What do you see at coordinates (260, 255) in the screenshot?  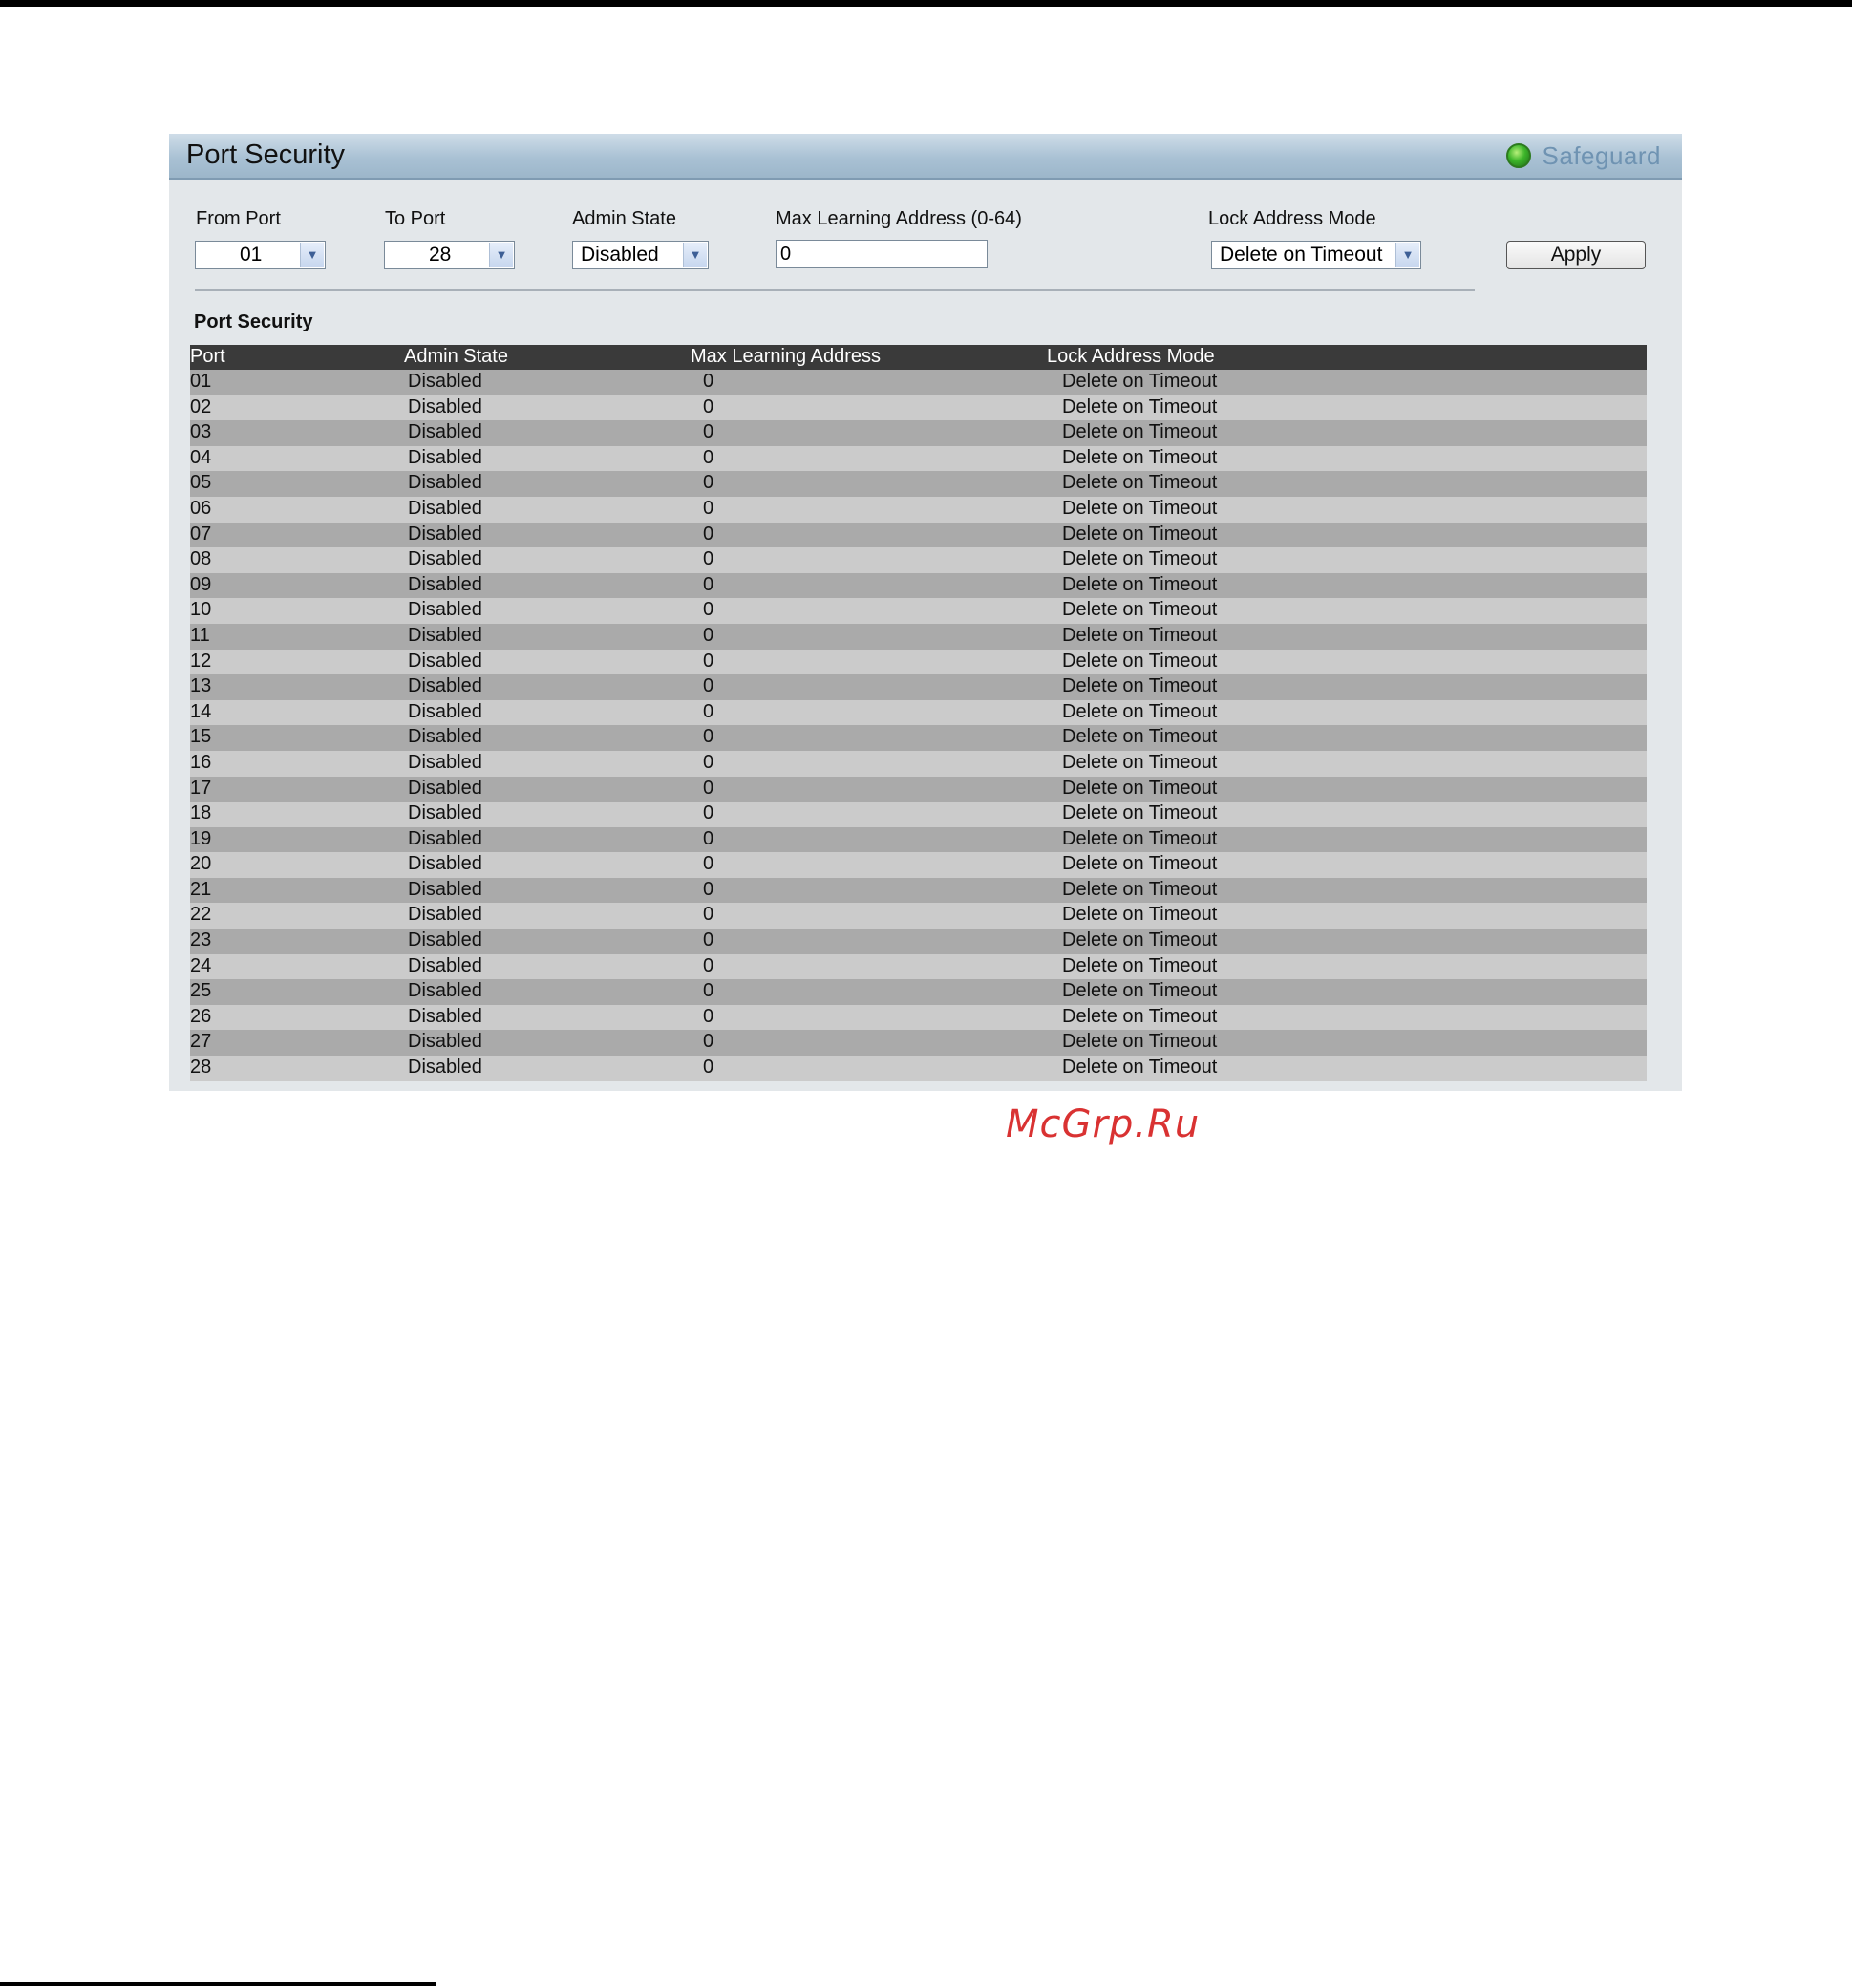 I see `from-port-select: 01 ▼` at bounding box center [260, 255].